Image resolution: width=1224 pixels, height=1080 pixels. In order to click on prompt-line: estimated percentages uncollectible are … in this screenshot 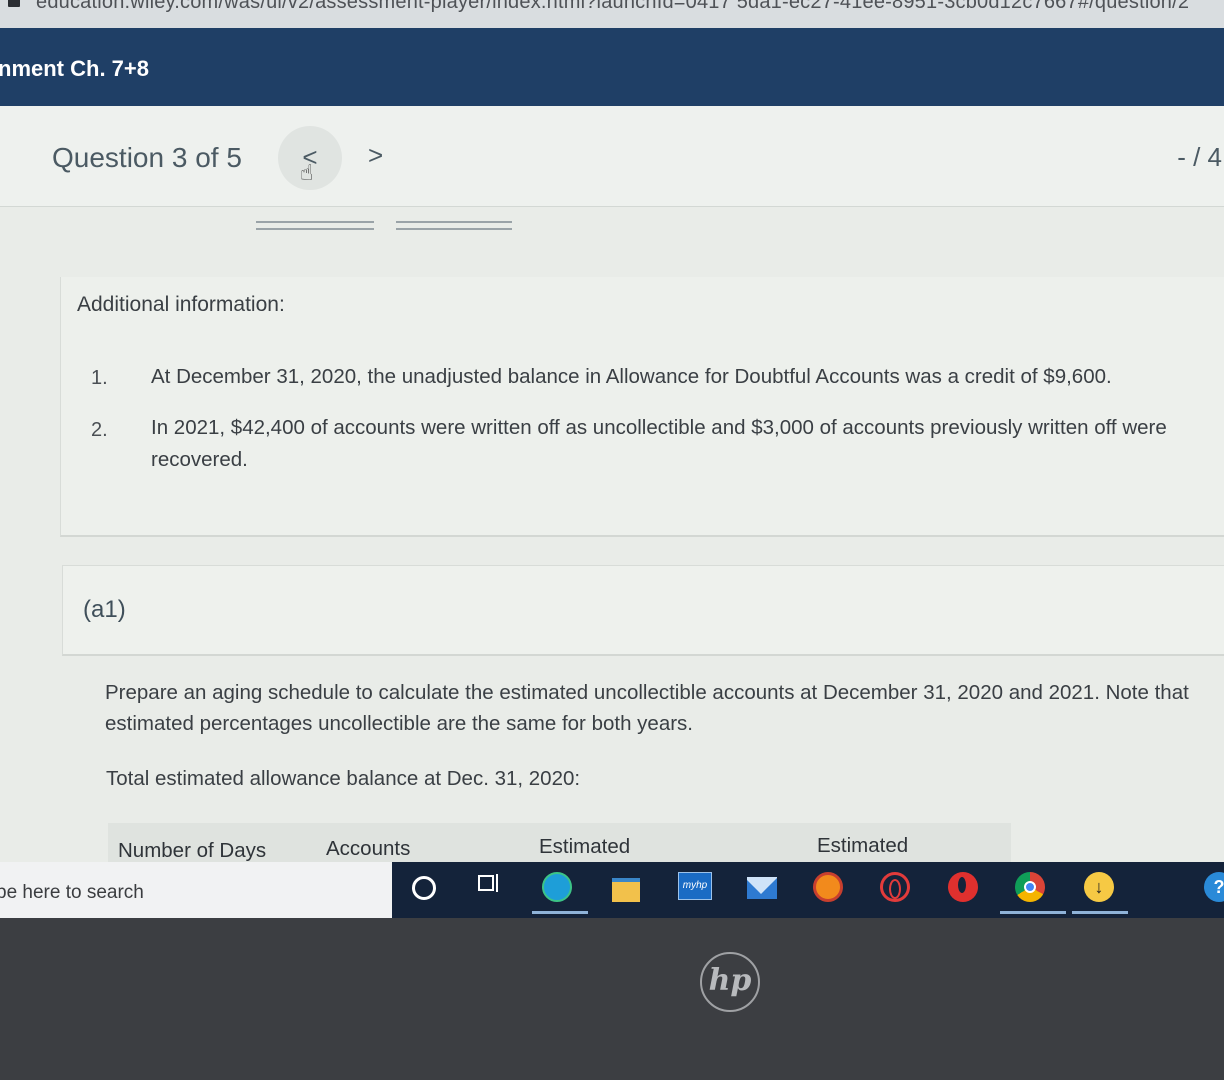, I will do `click(399, 723)`.